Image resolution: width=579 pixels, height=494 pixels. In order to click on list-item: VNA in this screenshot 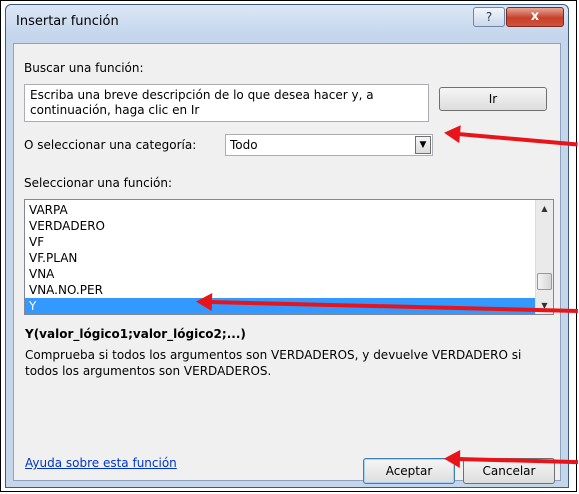, I will do `click(280, 274)`.